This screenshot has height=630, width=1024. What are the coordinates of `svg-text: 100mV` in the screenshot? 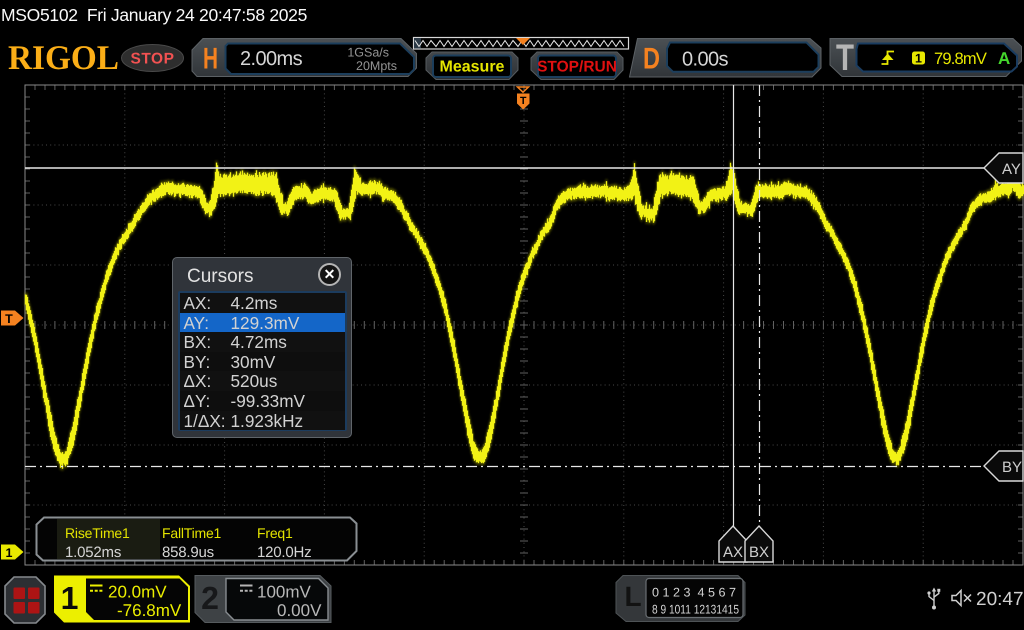 It's located at (284, 592).